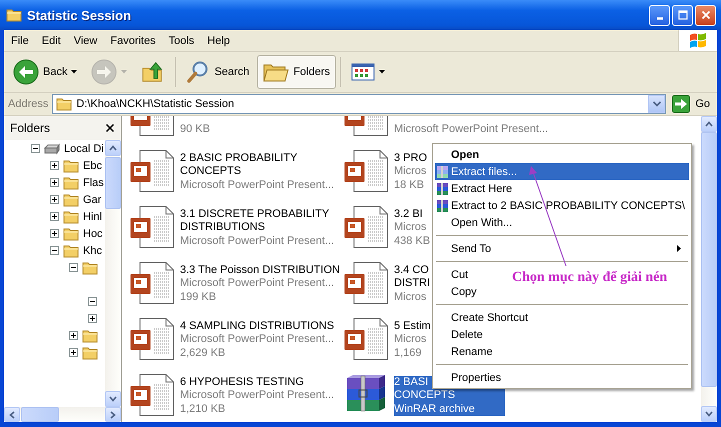 The width and height of the screenshot is (721, 427). Describe the element at coordinates (239, 158) in the screenshot. I see `file-name: 2 BASIC PROBABILITY` at that location.